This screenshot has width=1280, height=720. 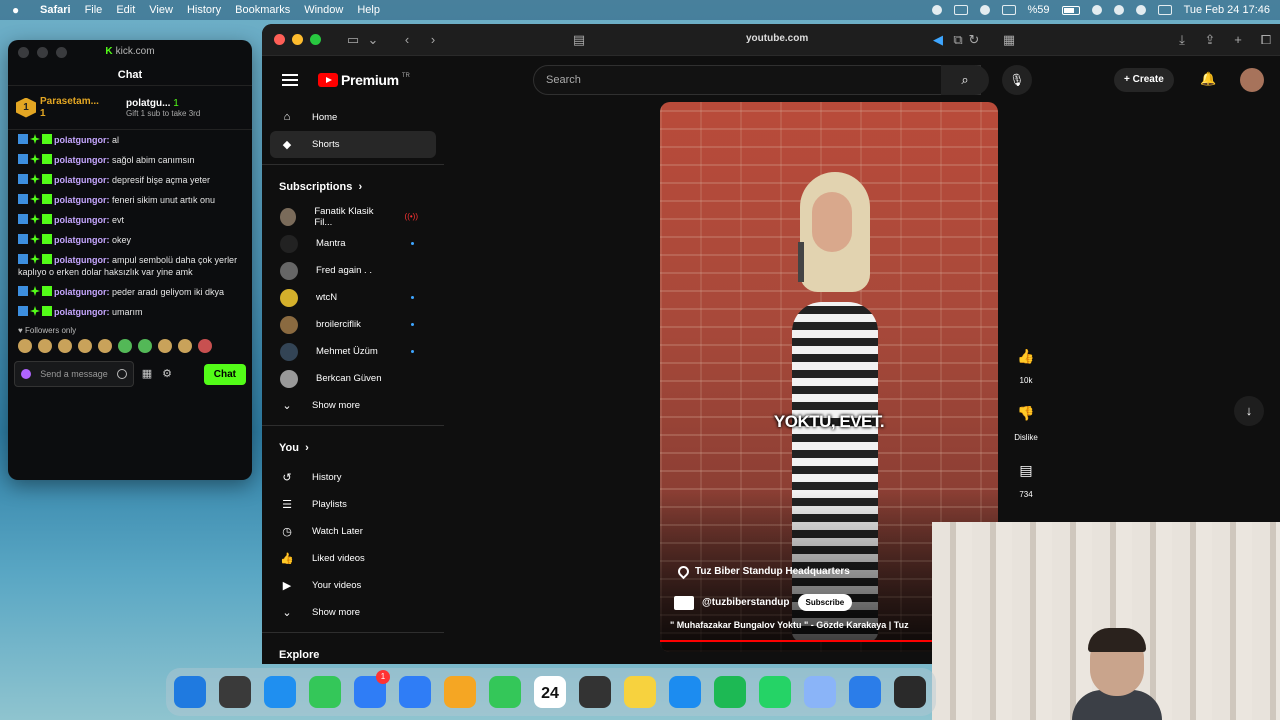 What do you see at coordinates (775, 692) in the screenshot?
I see `whatsapp-icon` at bounding box center [775, 692].